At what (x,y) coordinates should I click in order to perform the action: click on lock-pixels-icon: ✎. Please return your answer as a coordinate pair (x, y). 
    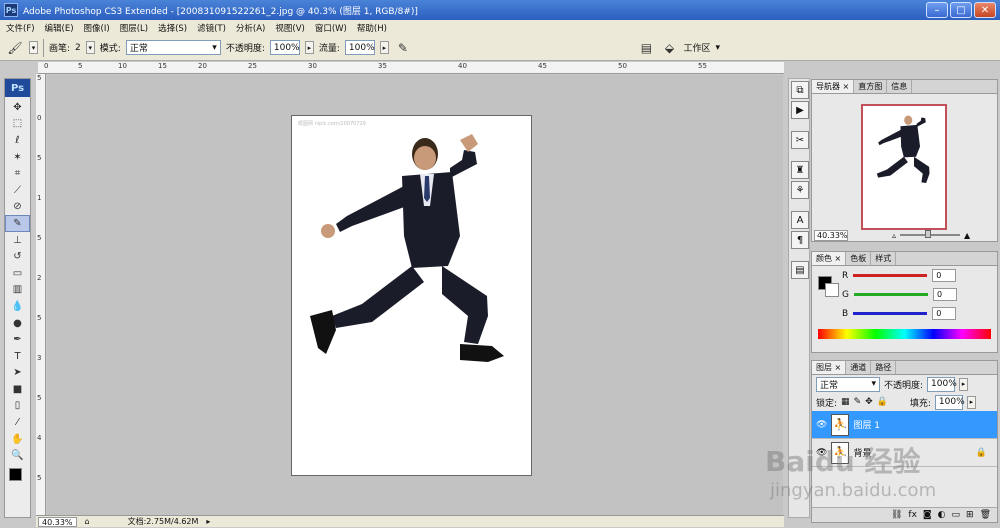
    Looking at the image, I should click on (858, 402).